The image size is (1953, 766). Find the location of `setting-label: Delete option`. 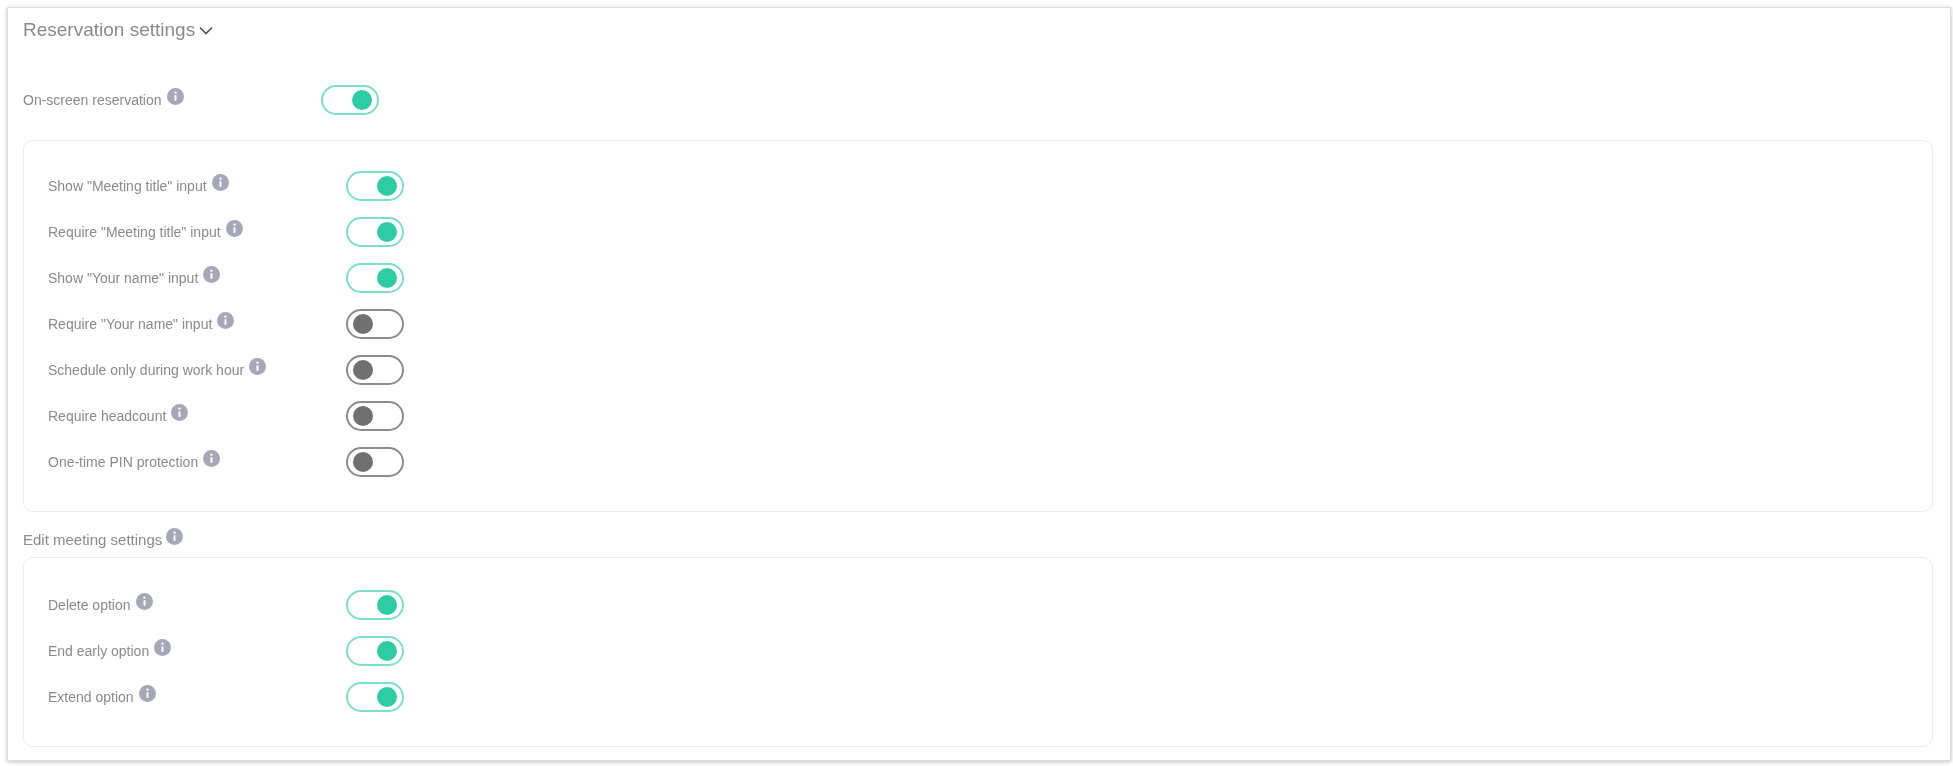

setting-label: Delete option is located at coordinates (89, 605).